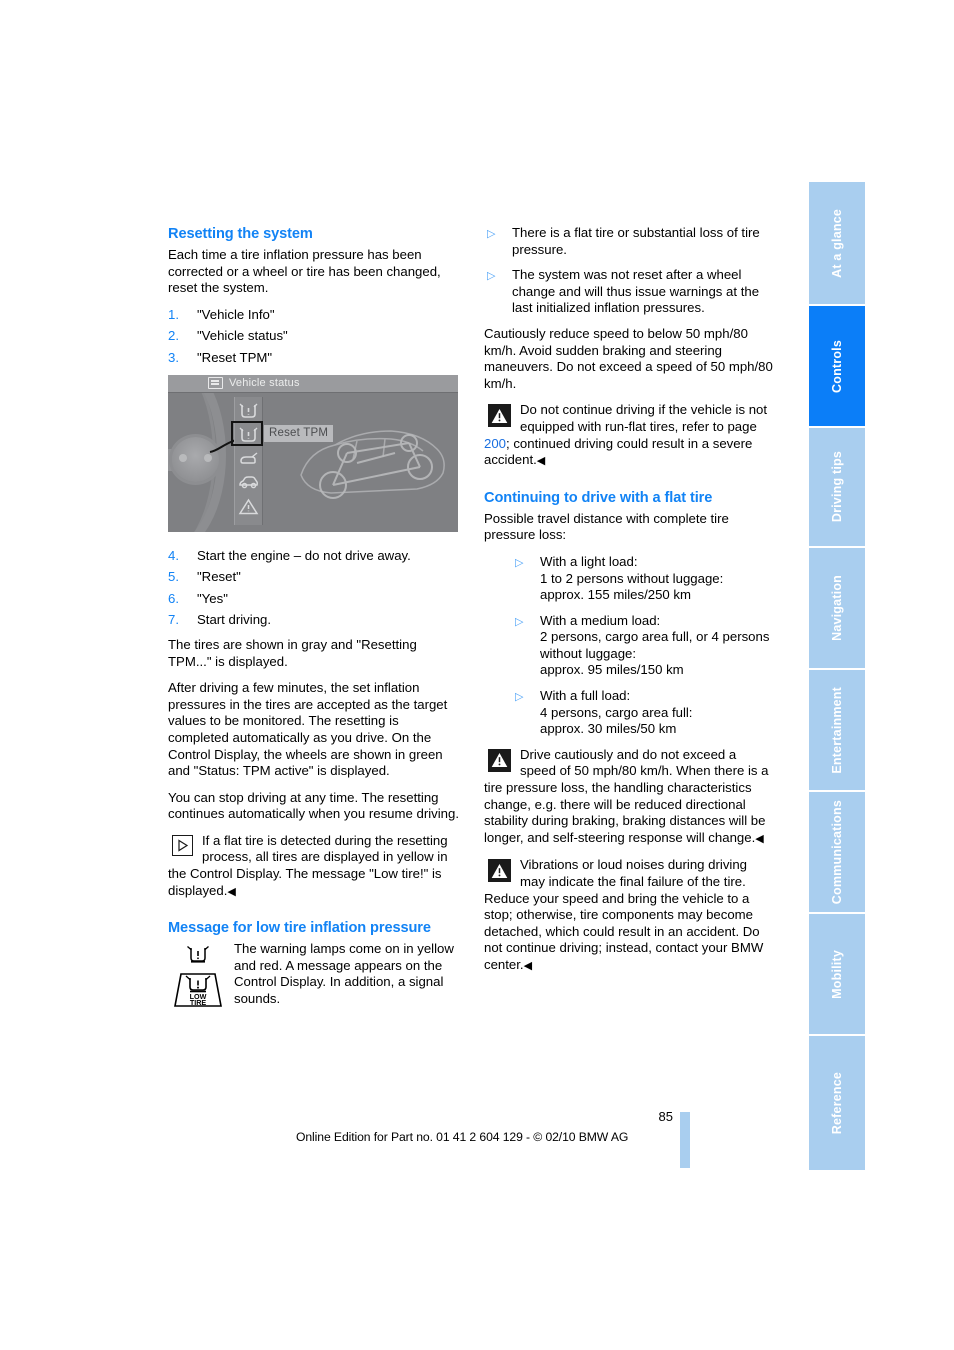 The height and width of the screenshot is (1350, 954). I want to click on tab-entertainment: Entertainment, so click(837, 731).